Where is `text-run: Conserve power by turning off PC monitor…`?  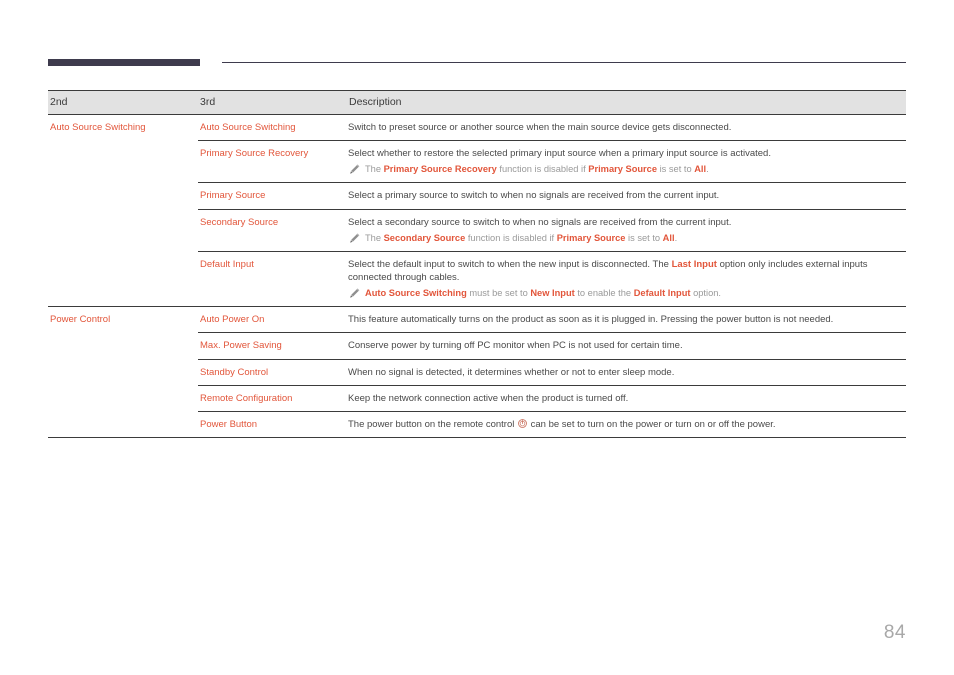 text-run: Conserve power by turning off PC monitor… is located at coordinates (515, 346).